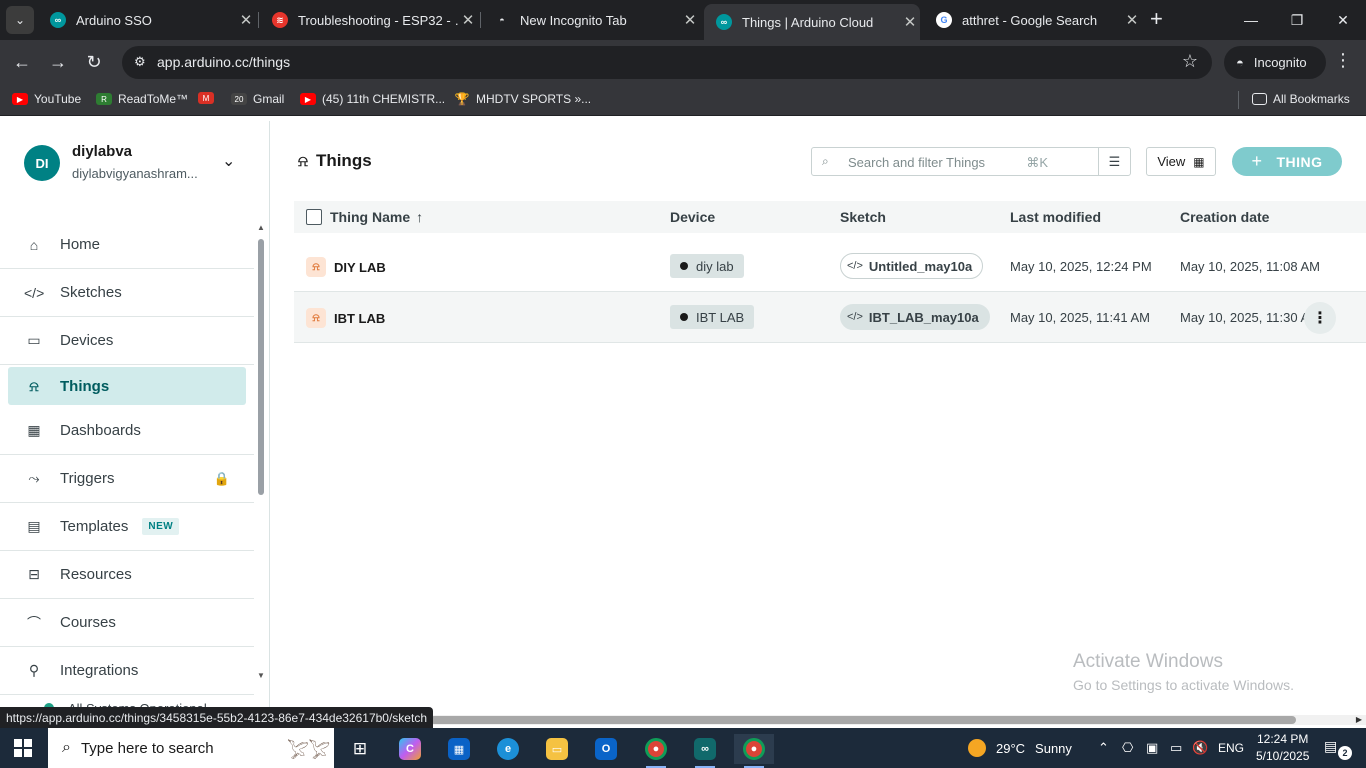 This screenshot has height=768, width=1366. What do you see at coordinates (209, 98) in the screenshot?
I see `bookmark-gmail-icon-only: M` at bounding box center [209, 98].